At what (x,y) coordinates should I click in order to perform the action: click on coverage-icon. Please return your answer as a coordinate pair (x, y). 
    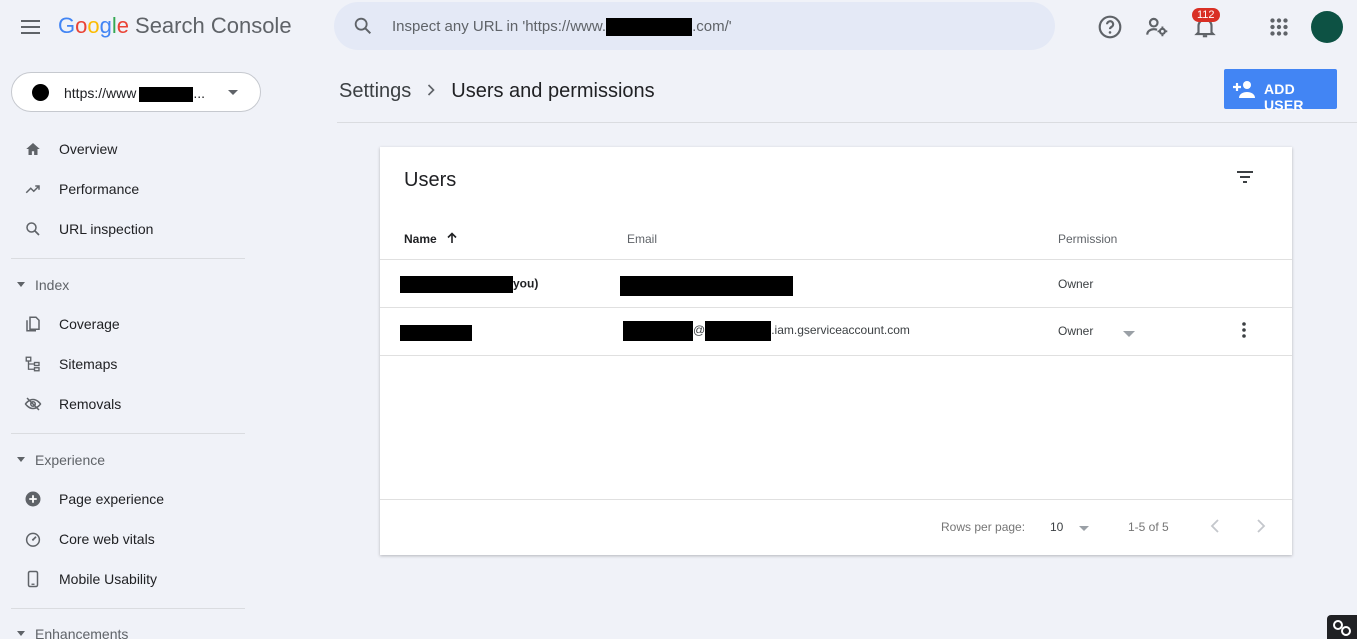
    Looking at the image, I should click on (33, 324).